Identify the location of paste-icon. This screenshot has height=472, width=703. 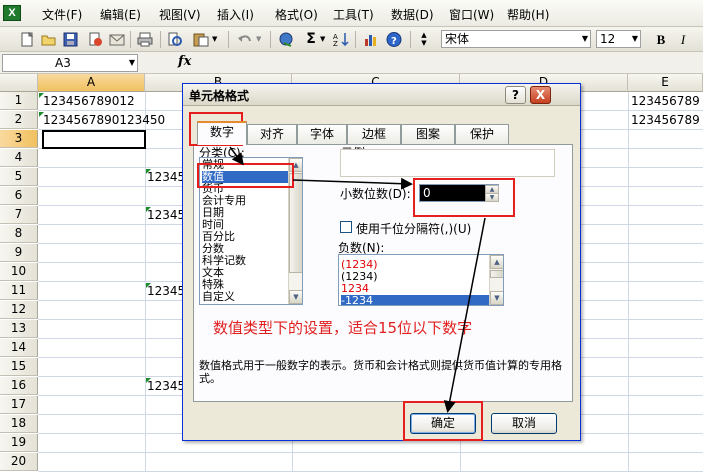
(201, 39).